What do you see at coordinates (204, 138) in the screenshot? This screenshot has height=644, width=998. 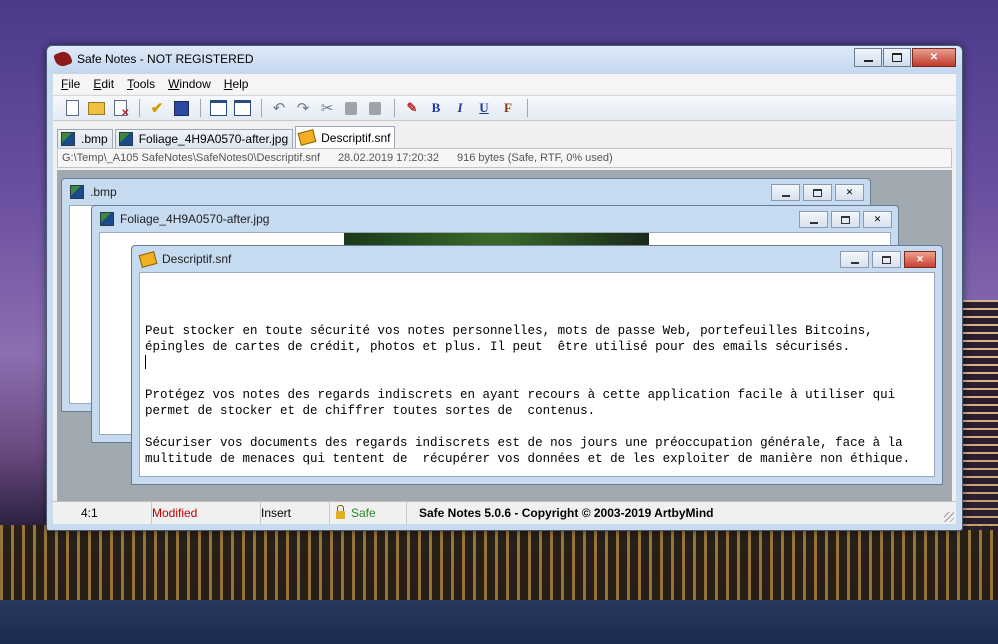 I see `tab-foliage-jpg: Foliage_4H9A0570-after.jpg` at bounding box center [204, 138].